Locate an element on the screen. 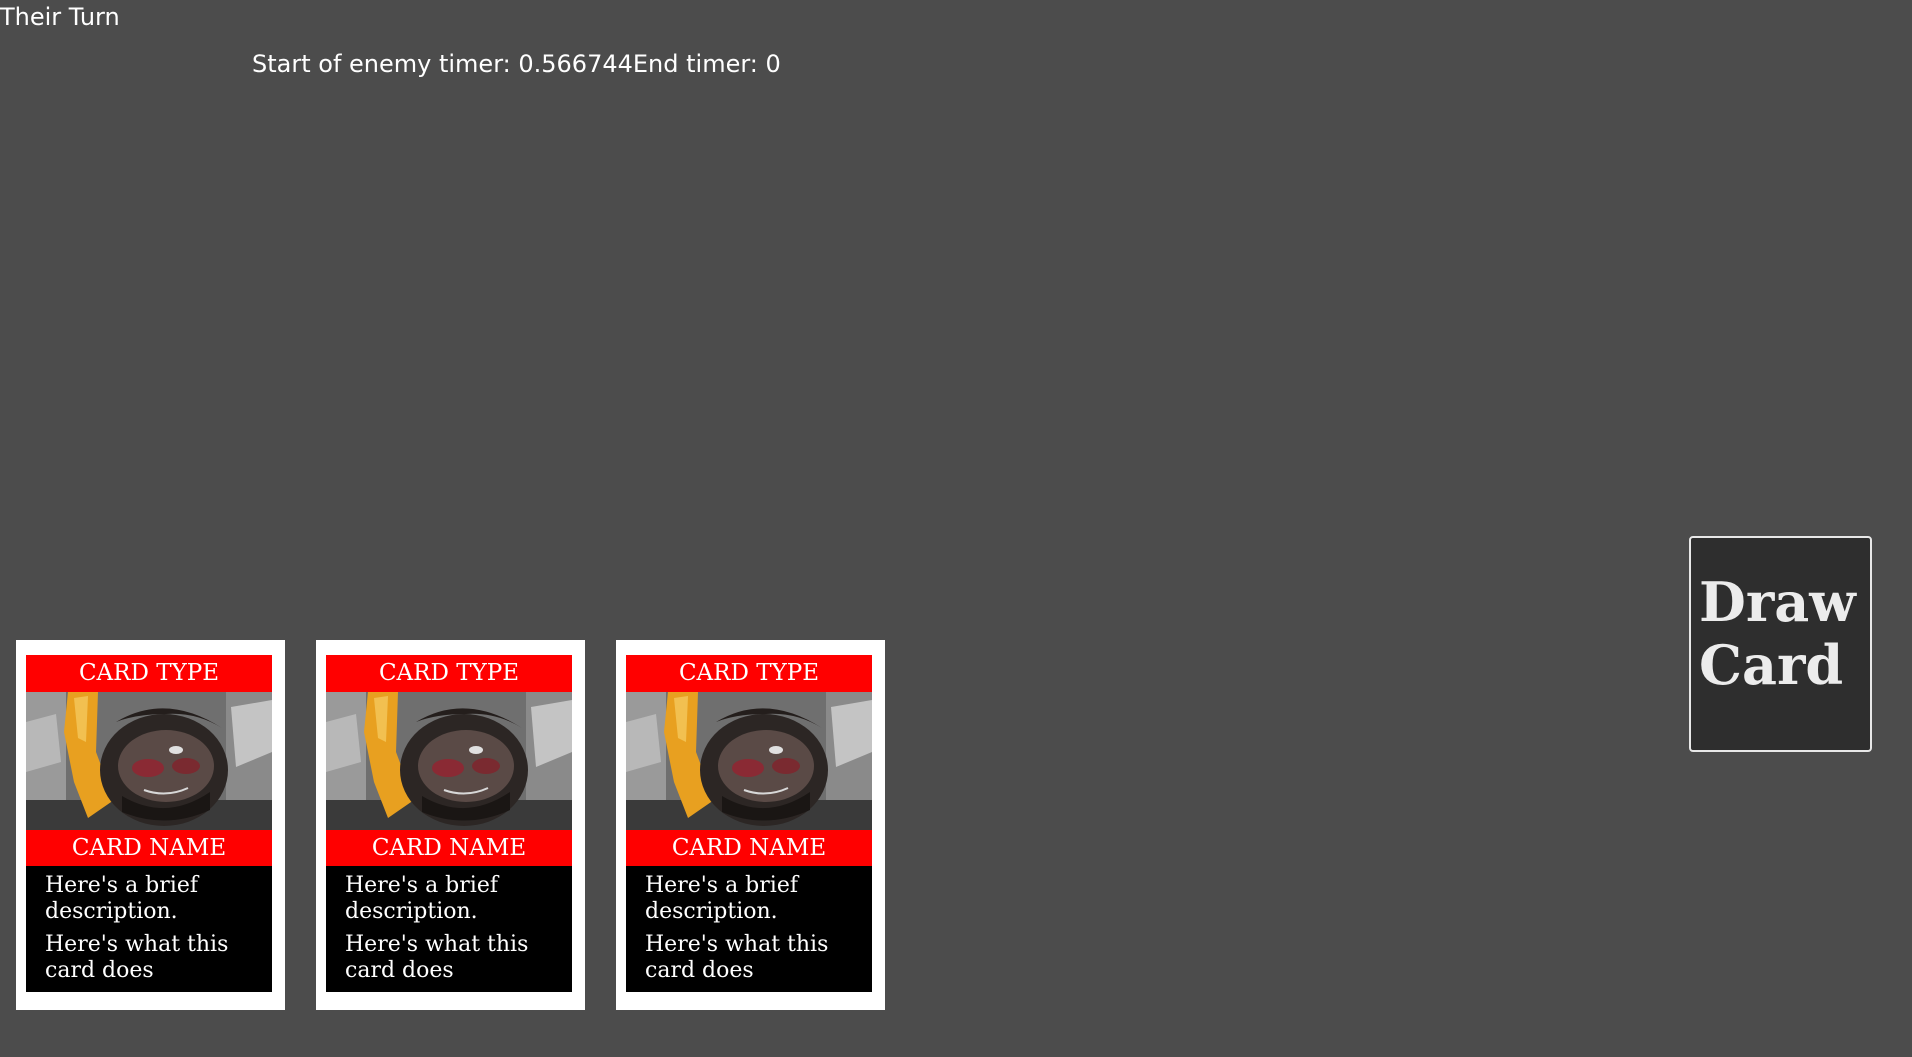  draw-card-button: Draw Card is located at coordinates (1780, 644).